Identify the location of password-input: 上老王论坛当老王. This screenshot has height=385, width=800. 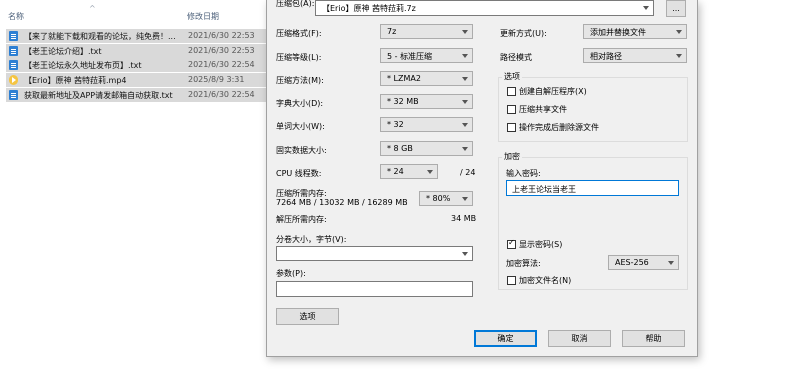
(592, 188).